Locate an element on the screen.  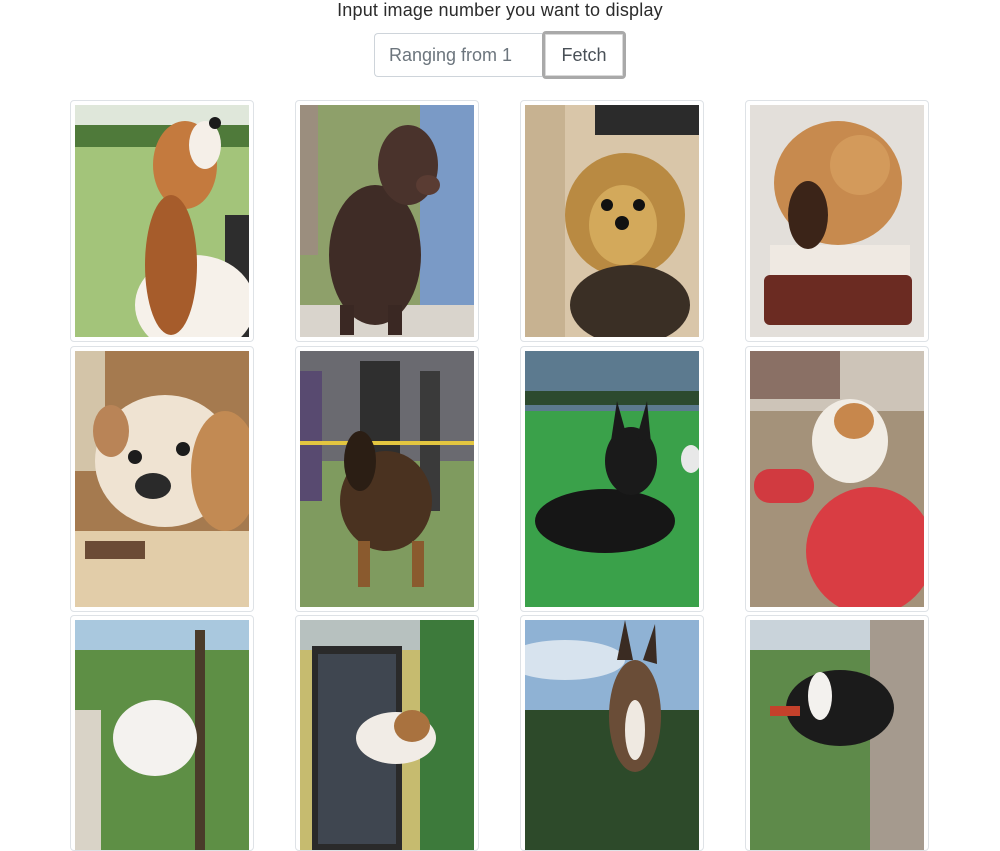
fetch-button: Fetch is located at coordinates (584, 55).